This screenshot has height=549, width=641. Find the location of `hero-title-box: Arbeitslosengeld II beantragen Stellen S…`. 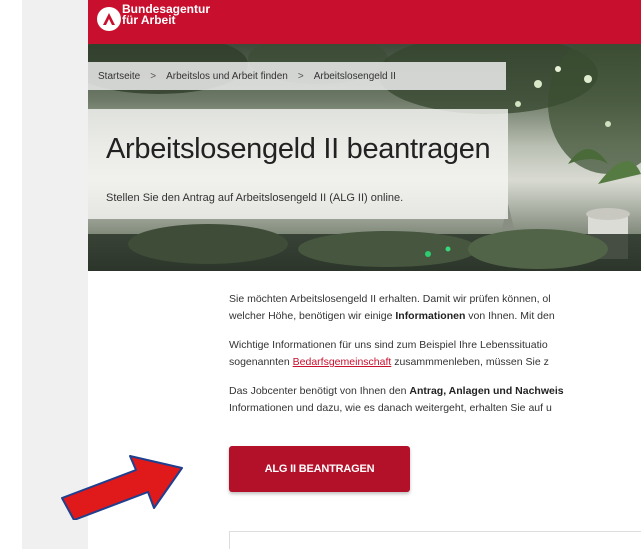

hero-title-box: Arbeitslosengeld II beantragen Stellen S… is located at coordinates (298, 164).